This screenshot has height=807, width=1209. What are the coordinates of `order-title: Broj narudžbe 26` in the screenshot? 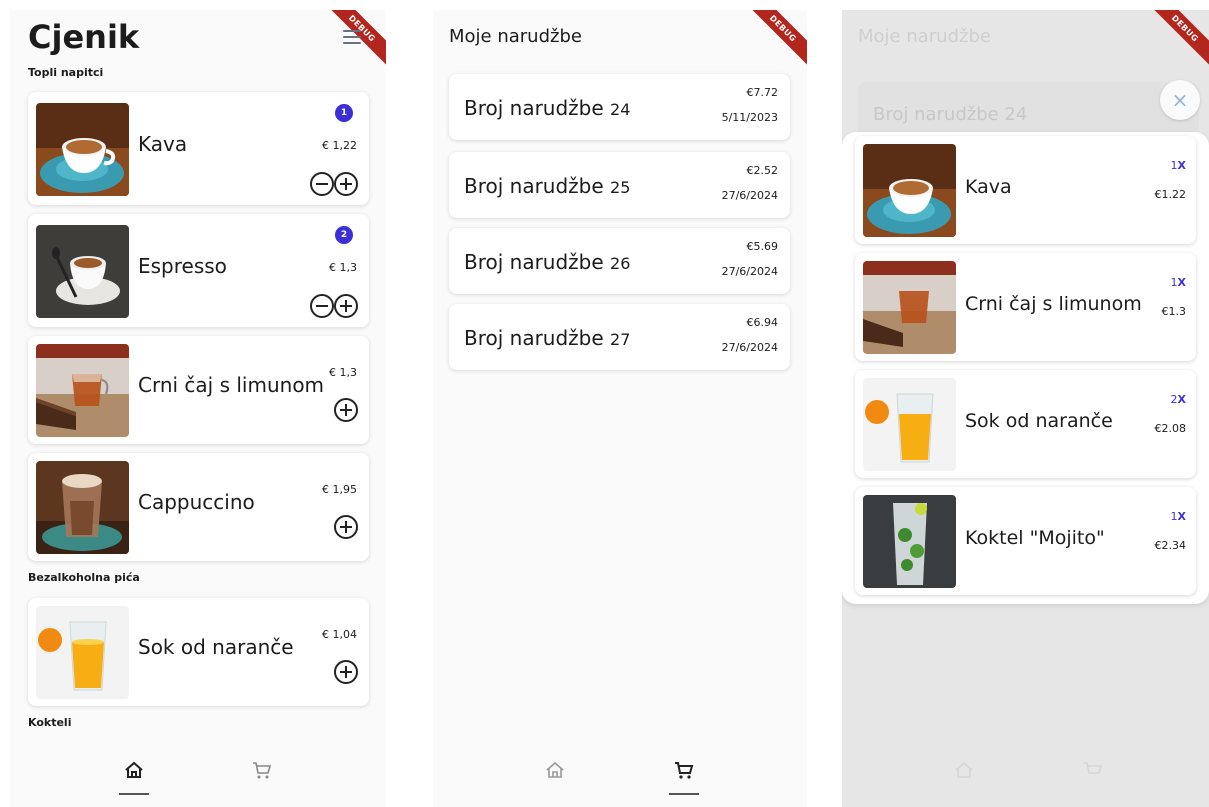 It's located at (547, 262).